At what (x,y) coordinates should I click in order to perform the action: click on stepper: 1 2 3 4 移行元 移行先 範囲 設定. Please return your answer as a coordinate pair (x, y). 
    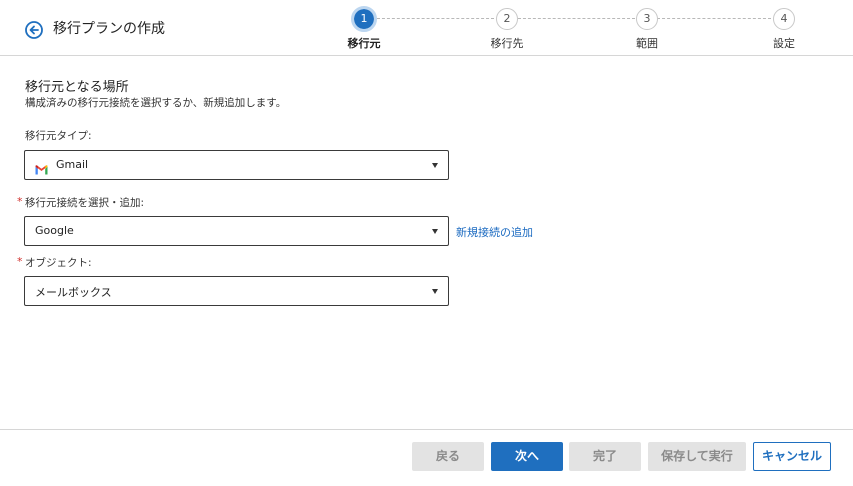
    Looking at the image, I should click on (426, 28).